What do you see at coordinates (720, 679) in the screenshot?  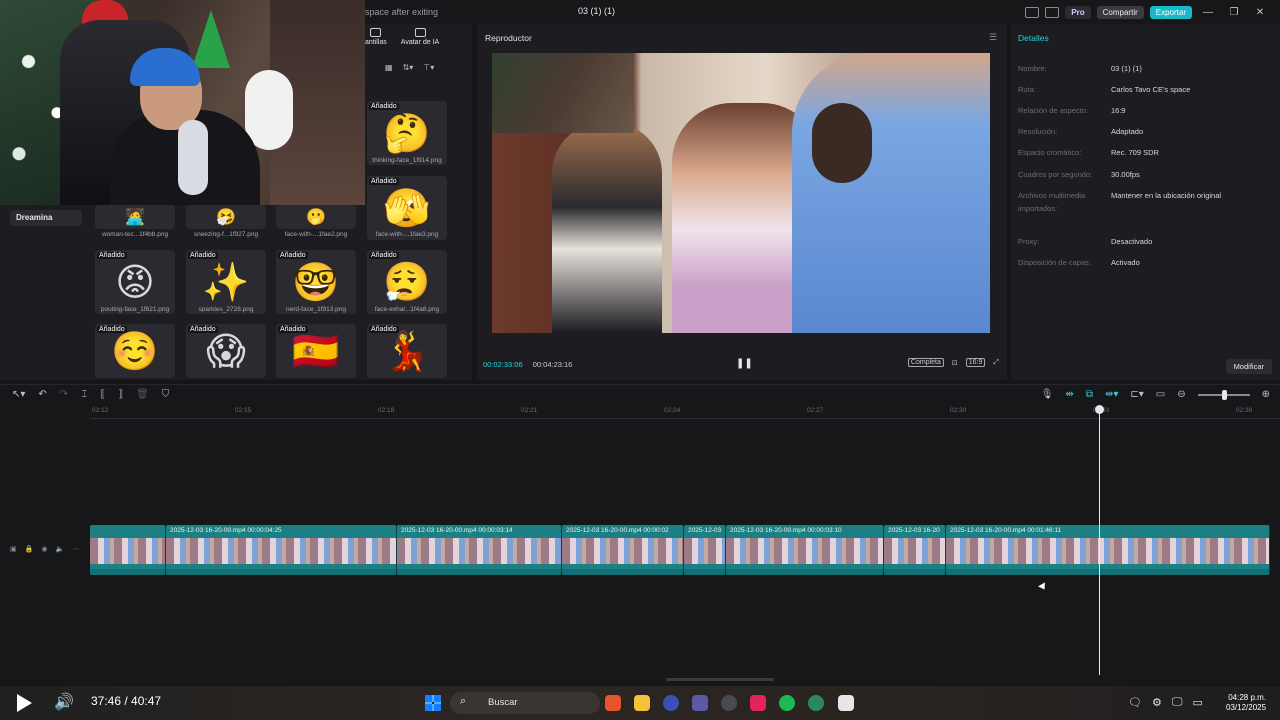 I see `horizontal-scrollbar` at bounding box center [720, 679].